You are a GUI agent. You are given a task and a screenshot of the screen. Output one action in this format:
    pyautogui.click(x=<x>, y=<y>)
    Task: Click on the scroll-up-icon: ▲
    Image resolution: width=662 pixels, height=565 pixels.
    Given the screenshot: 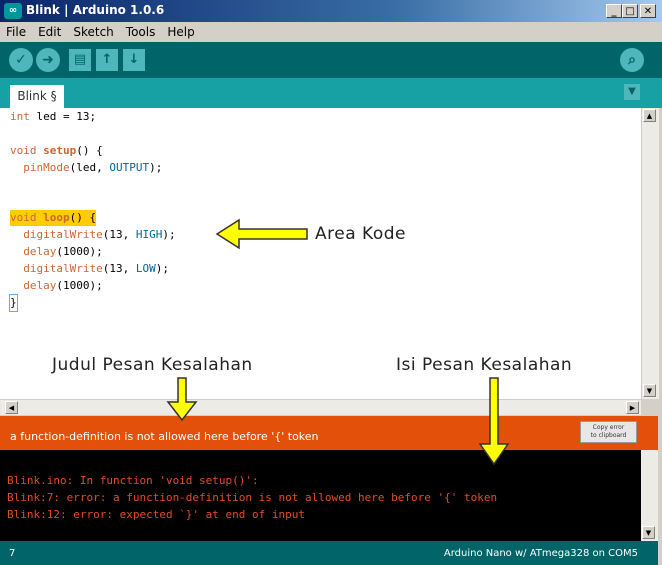 What is the action you would take?
    pyautogui.click(x=649, y=115)
    